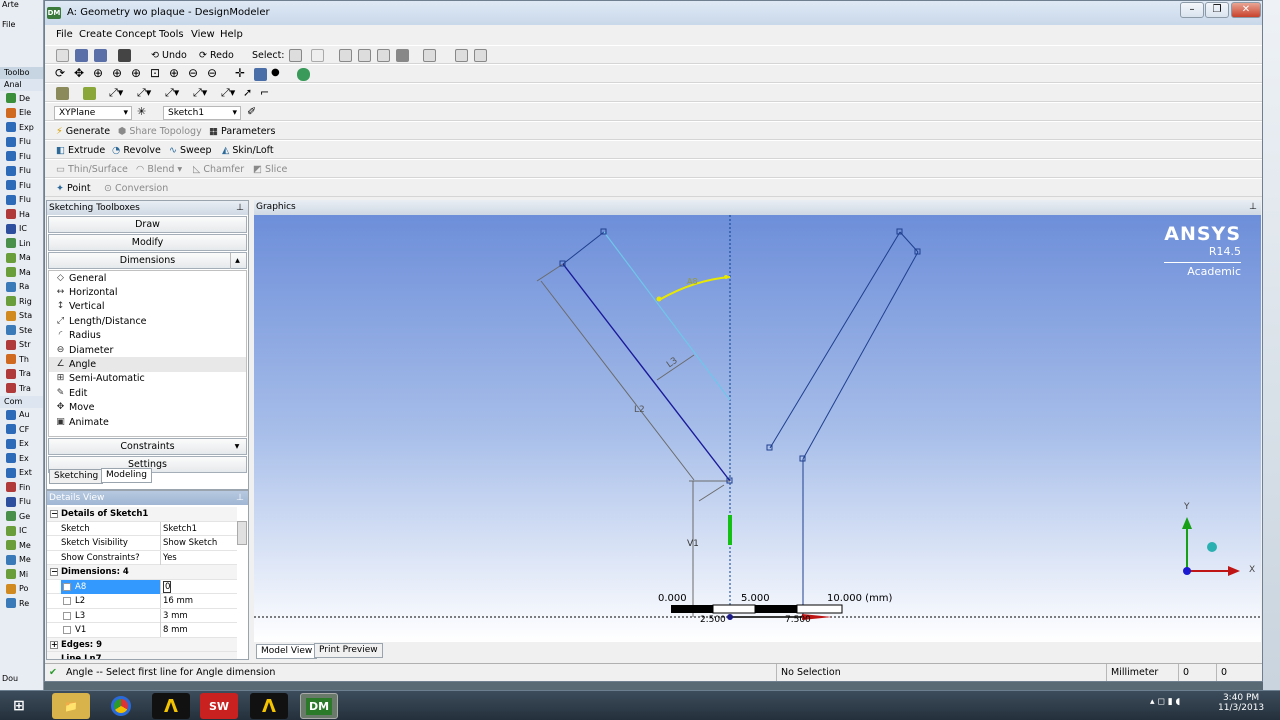 This screenshot has height=720, width=1280. What do you see at coordinates (21, 345) in the screenshot?
I see `background-item: Str` at bounding box center [21, 345].